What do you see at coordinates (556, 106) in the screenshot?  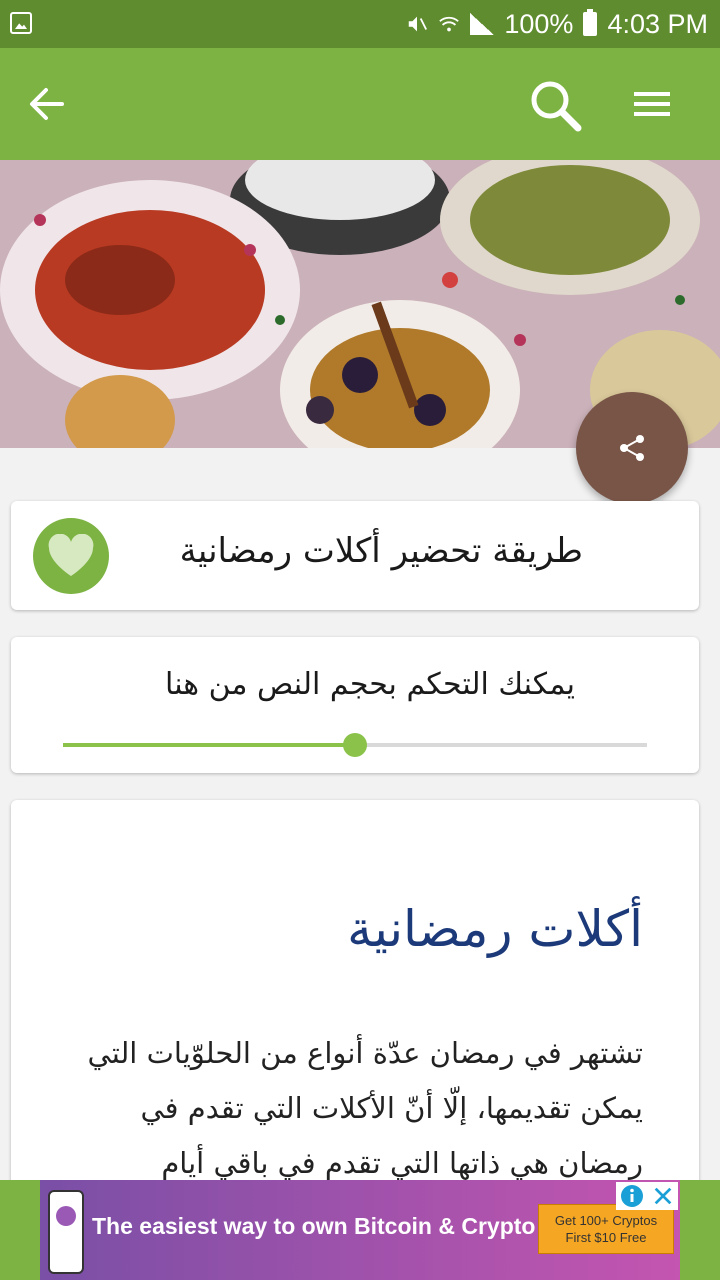 I see `search-icon` at bounding box center [556, 106].